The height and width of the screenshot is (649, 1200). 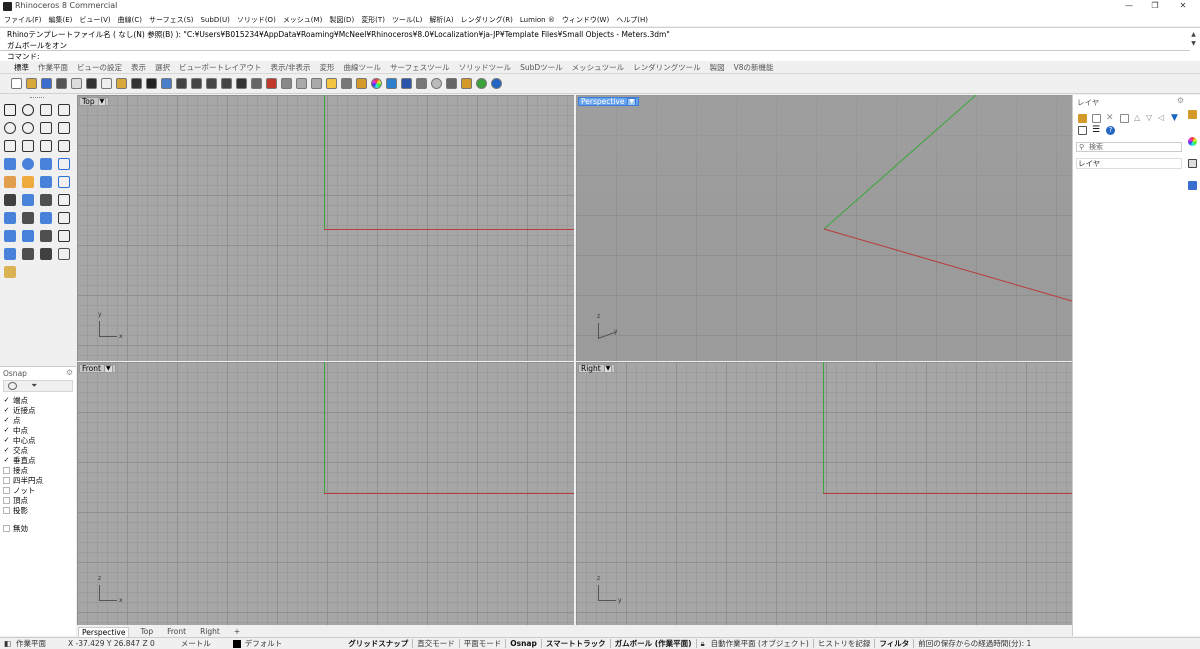 What do you see at coordinates (162, 67) in the screenshot?
I see `toolbar-tab: 選択` at bounding box center [162, 67].